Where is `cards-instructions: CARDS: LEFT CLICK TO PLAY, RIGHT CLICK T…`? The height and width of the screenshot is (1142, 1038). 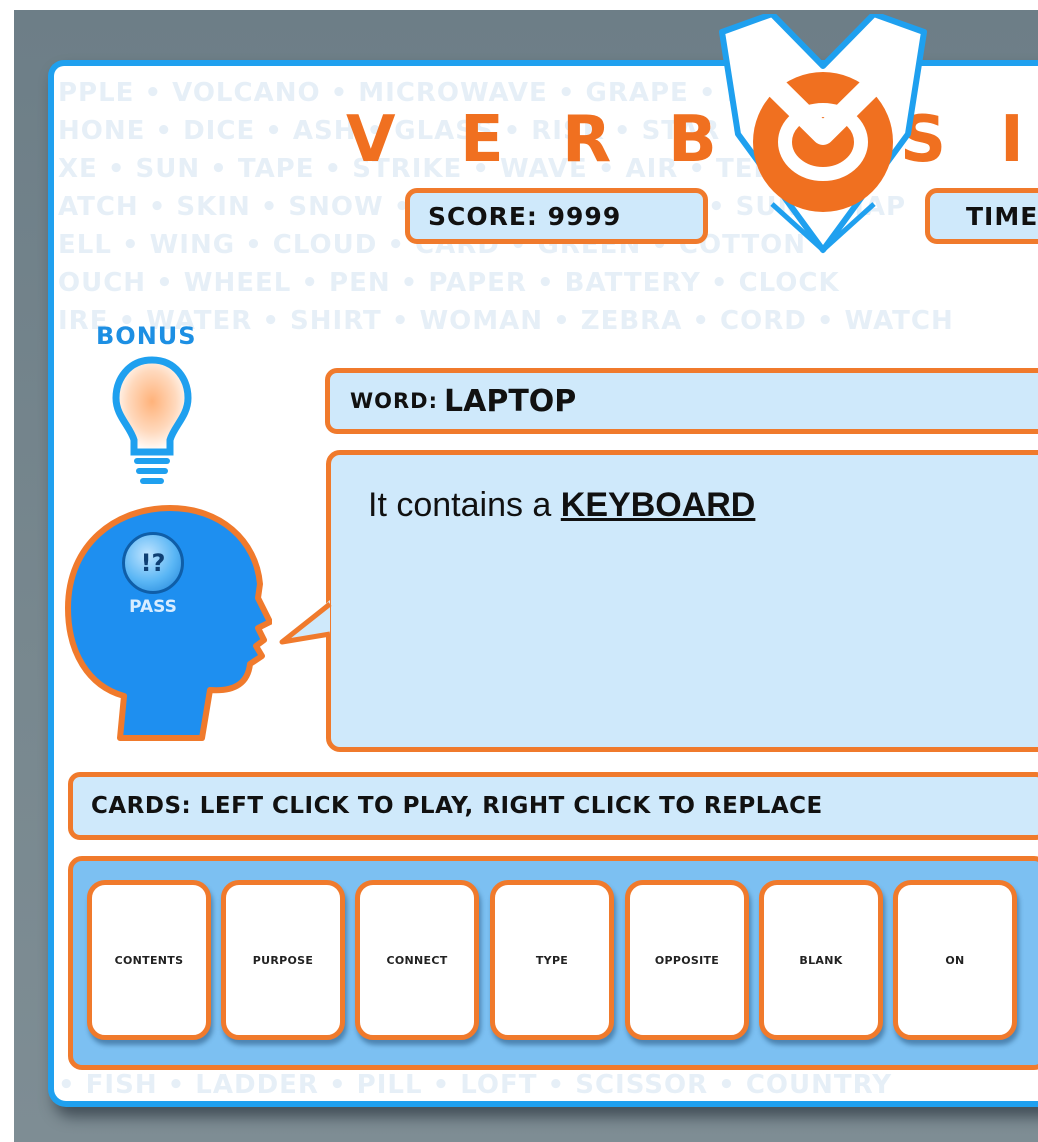
cards-instructions: CARDS: LEFT CLICK TO PLAY, RIGHT CLICK T… is located at coordinates (553, 806).